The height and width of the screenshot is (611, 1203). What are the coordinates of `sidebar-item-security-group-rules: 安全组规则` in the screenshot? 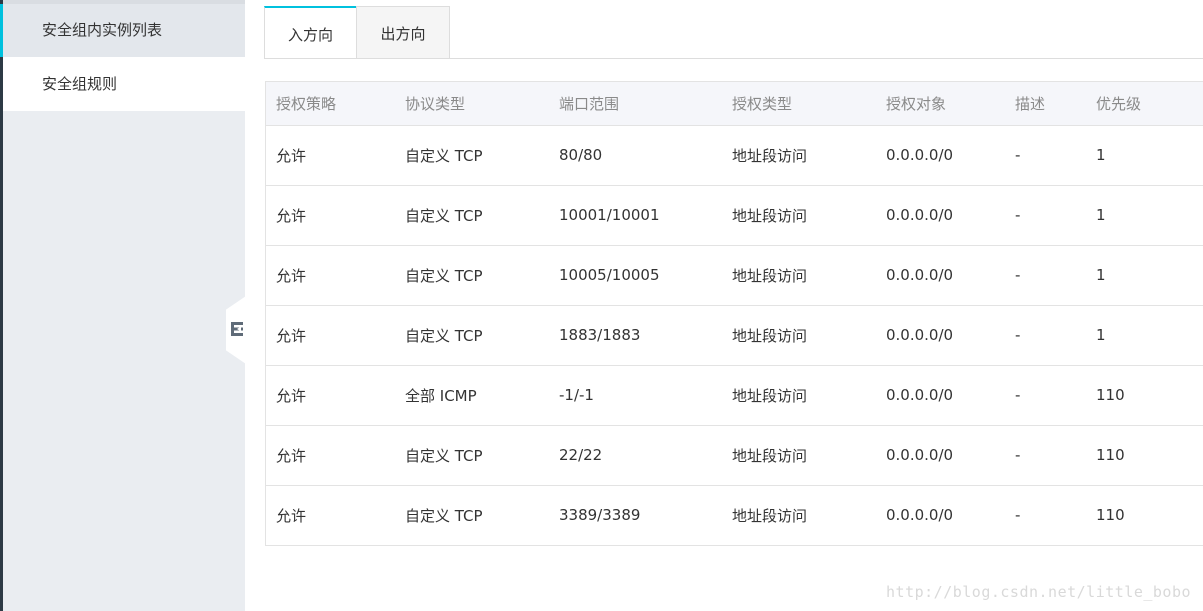 It's located at (124, 84).